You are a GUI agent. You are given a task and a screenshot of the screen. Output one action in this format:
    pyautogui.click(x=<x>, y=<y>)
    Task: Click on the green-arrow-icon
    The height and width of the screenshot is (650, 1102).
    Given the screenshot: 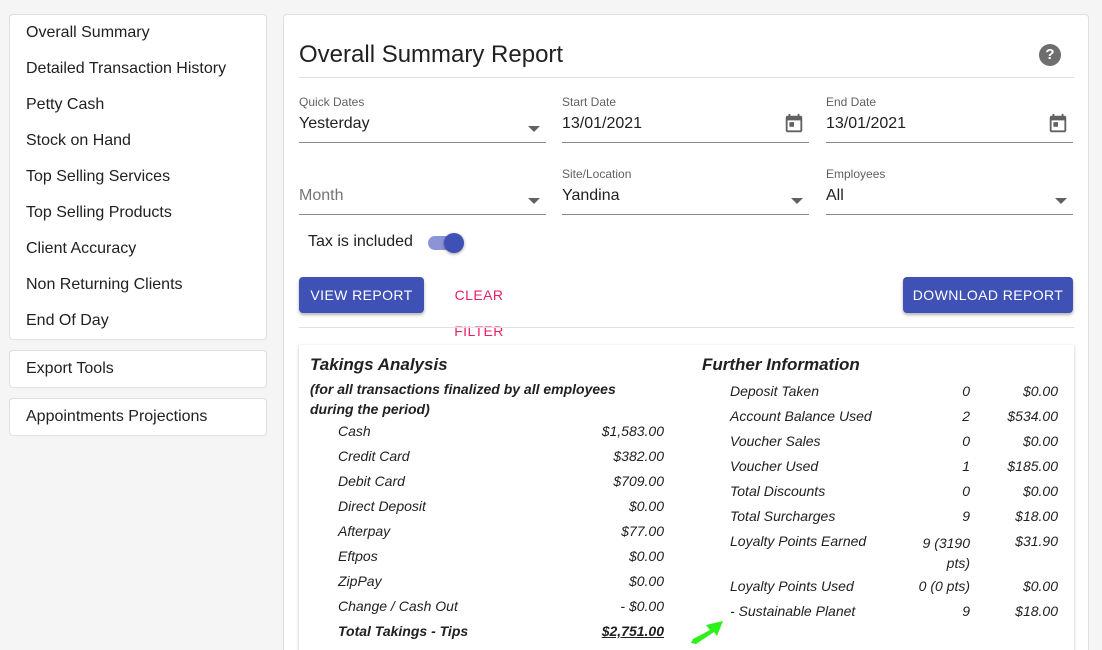 What is the action you would take?
    pyautogui.click(x=707, y=632)
    